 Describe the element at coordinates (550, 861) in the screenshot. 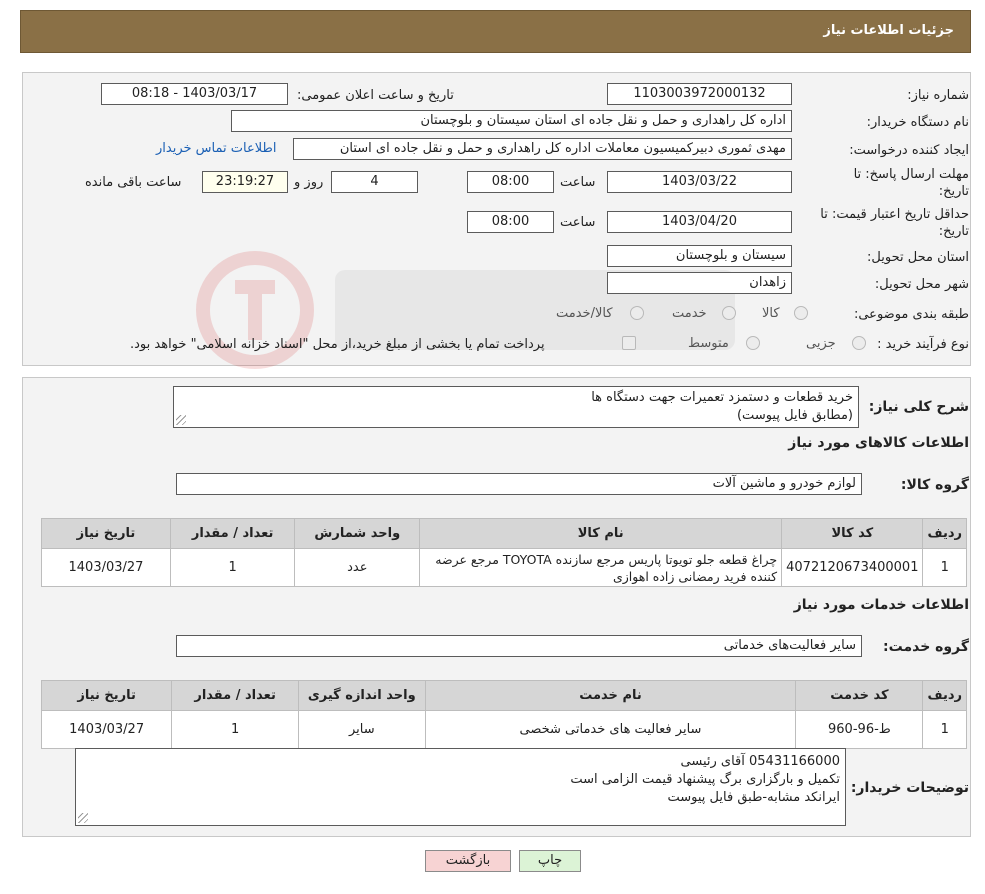

I see `print-button: چاپ` at that location.